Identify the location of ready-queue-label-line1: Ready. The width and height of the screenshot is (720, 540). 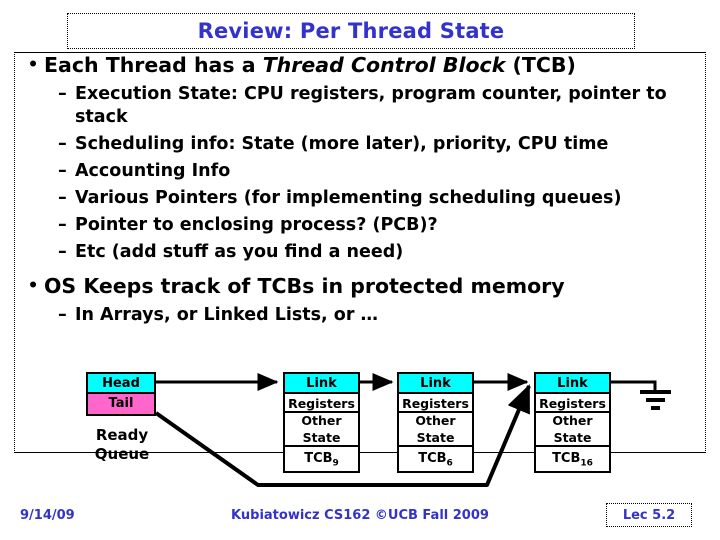
(122, 435).